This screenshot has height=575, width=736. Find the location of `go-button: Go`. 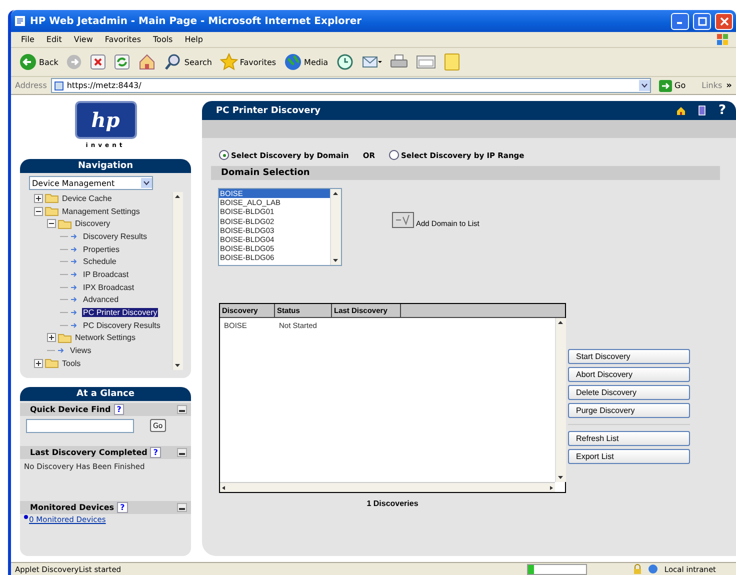

go-button: Go is located at coordinates (672, 86).